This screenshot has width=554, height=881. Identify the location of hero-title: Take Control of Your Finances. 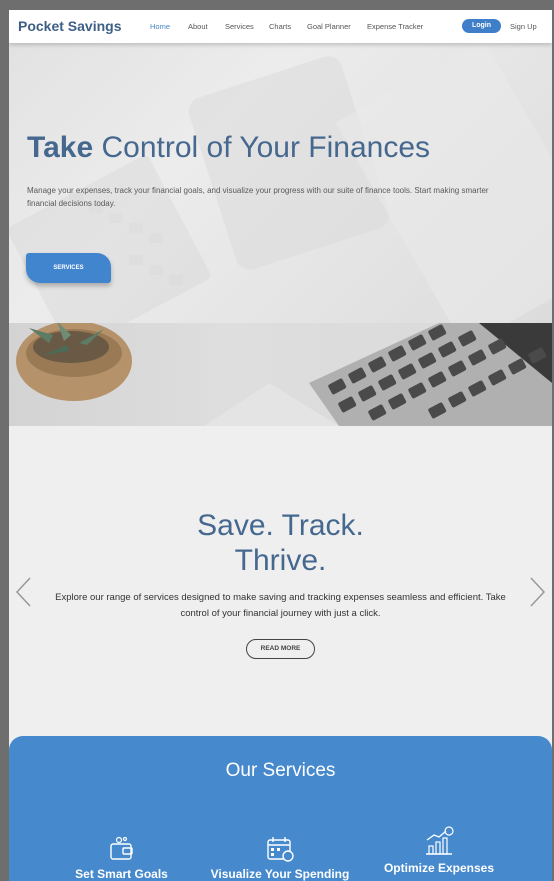
(228, 148).